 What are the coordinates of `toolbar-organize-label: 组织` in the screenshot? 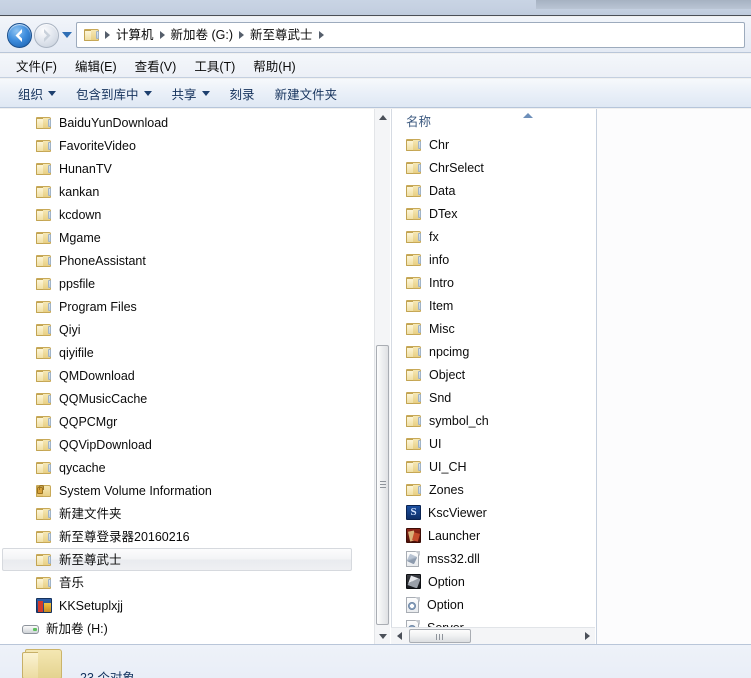 It's located at (31, 94).